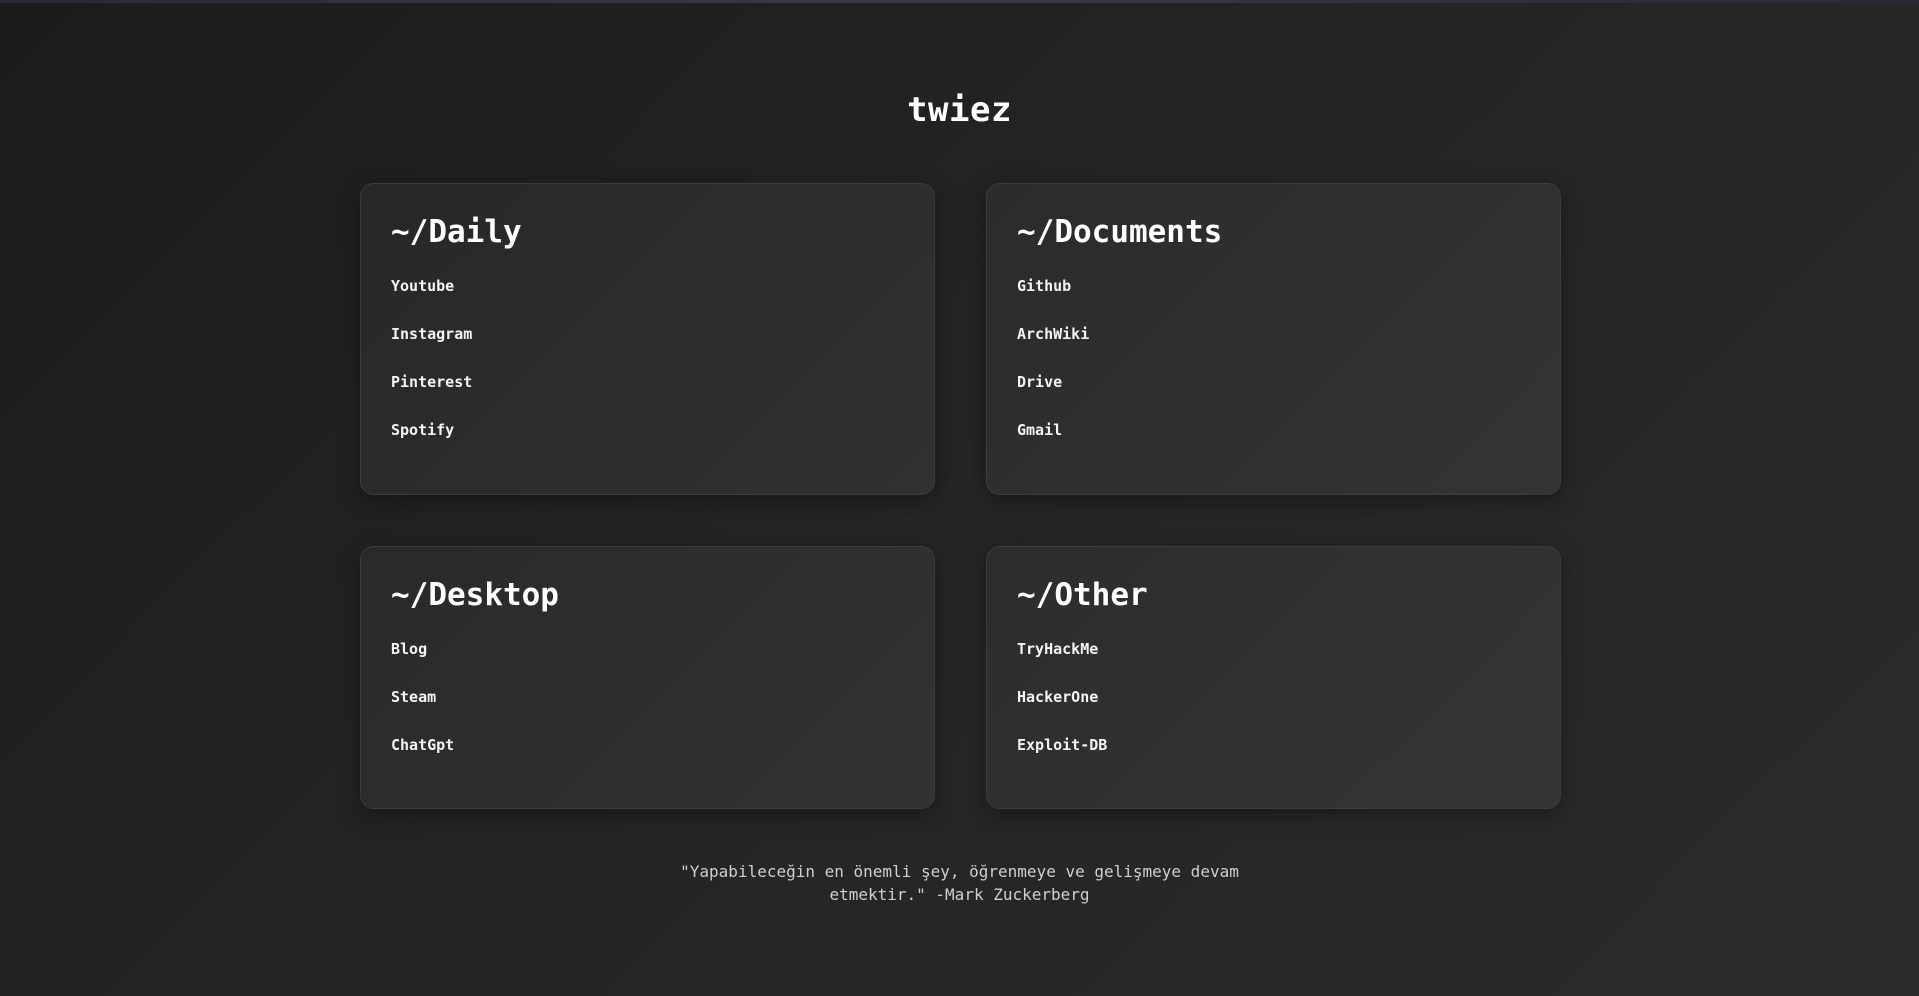 The width and height of the screenshot is (1919, 996). Describe the element at coordinates (959, 894) in the screenshot. I see `quote-line-2: etmektir." -Mark Zuckerberg` at that location.